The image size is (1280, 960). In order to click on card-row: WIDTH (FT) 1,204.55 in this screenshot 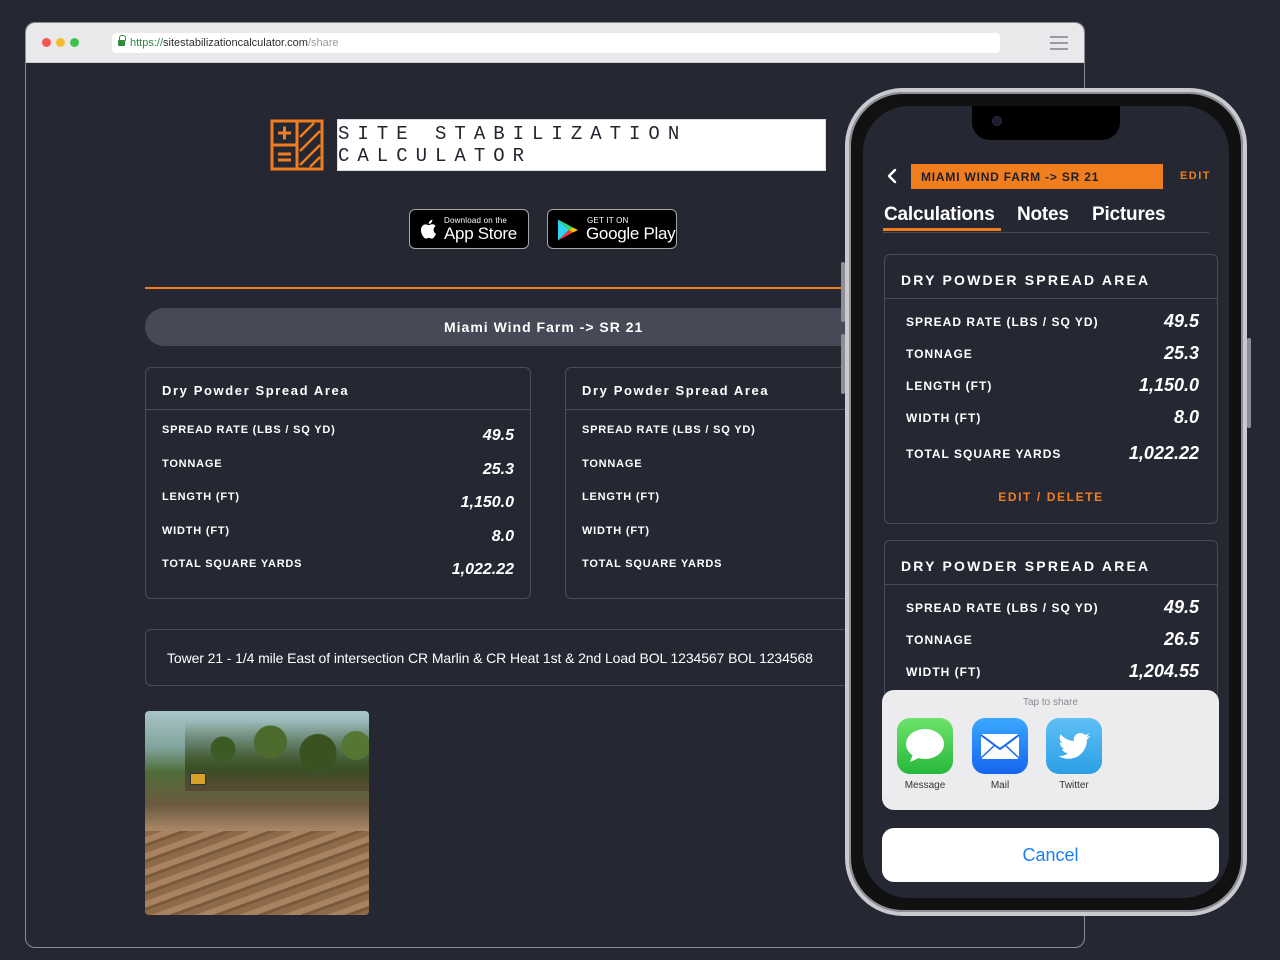, I will do `click(1052, 672)`.